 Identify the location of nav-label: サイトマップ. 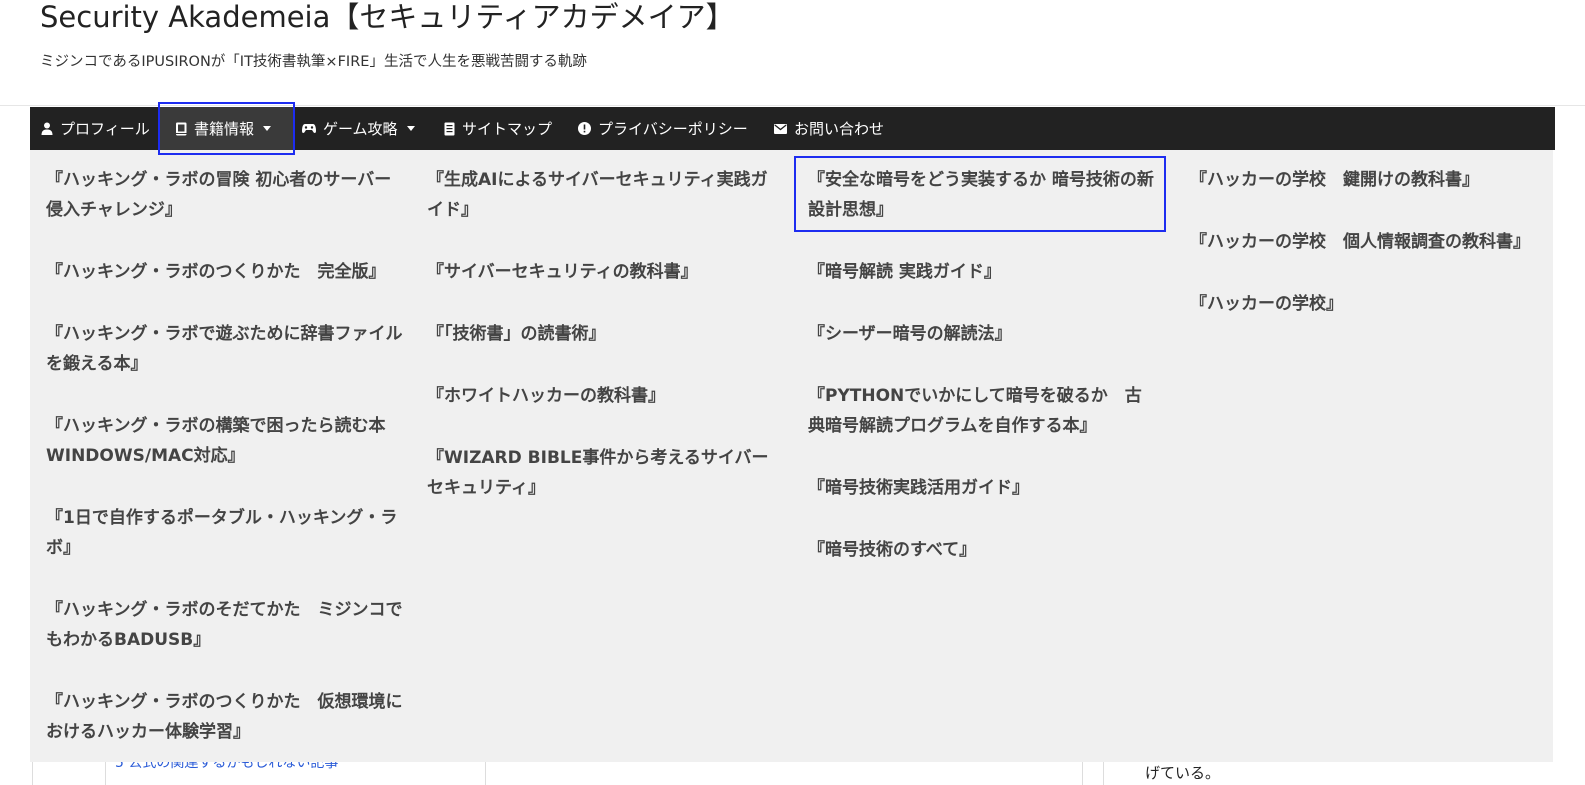
(507, 129).